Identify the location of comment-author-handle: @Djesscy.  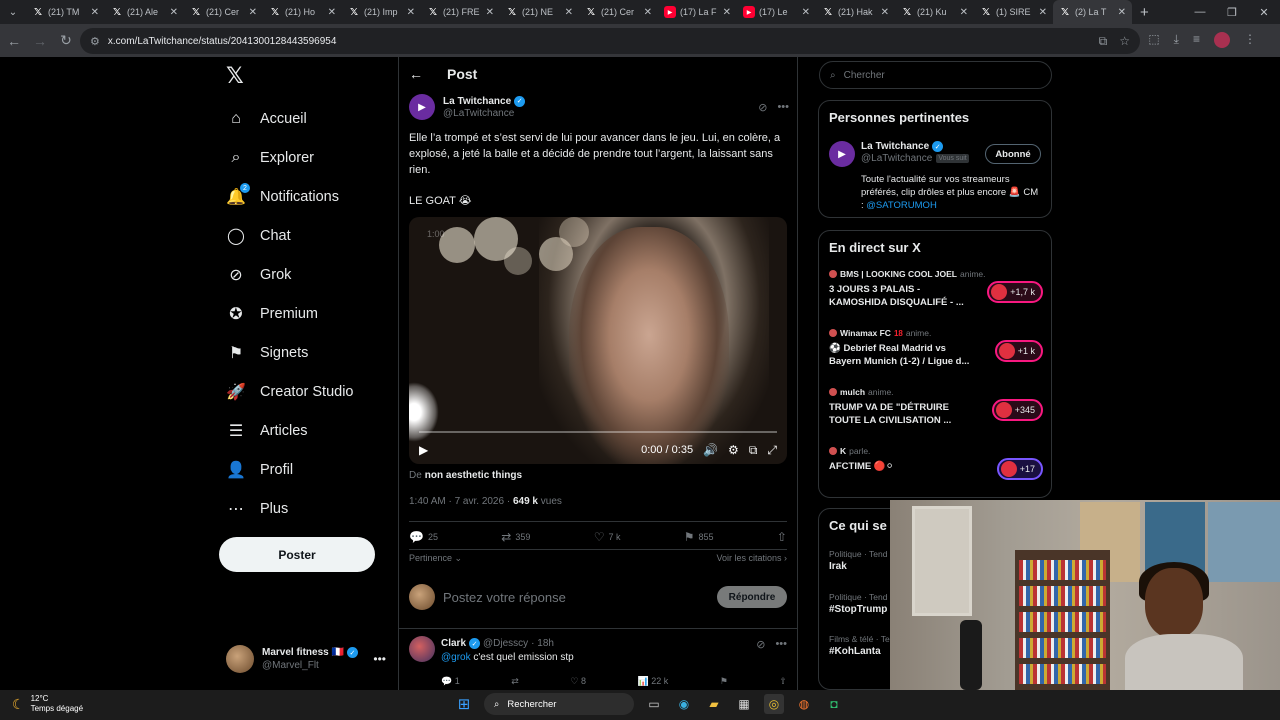
(505, 643).